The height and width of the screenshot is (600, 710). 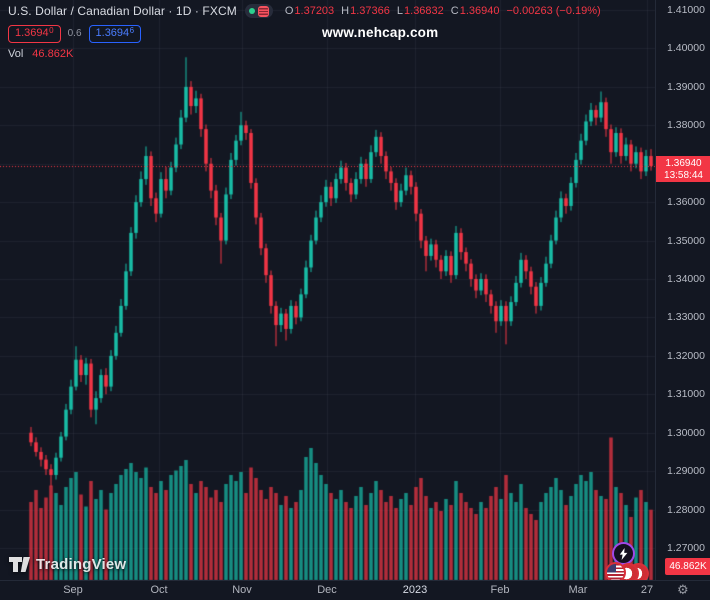 What do you see at coordinates (686, 432) in the screenshot?
I see `price-axis-label: 1.30000` at bounding box center [686, 432].